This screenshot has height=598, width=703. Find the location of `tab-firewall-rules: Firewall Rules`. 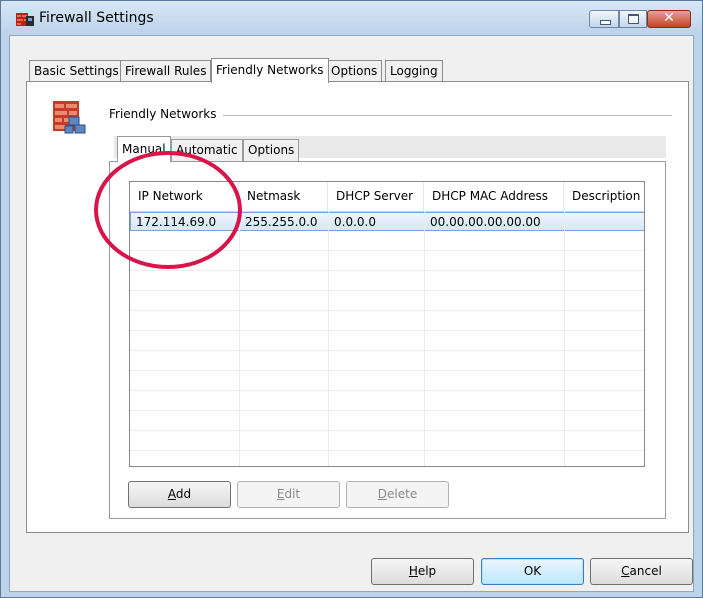

tab-firewall-rules: Firewall Rules is located at coordinates (166, 71).